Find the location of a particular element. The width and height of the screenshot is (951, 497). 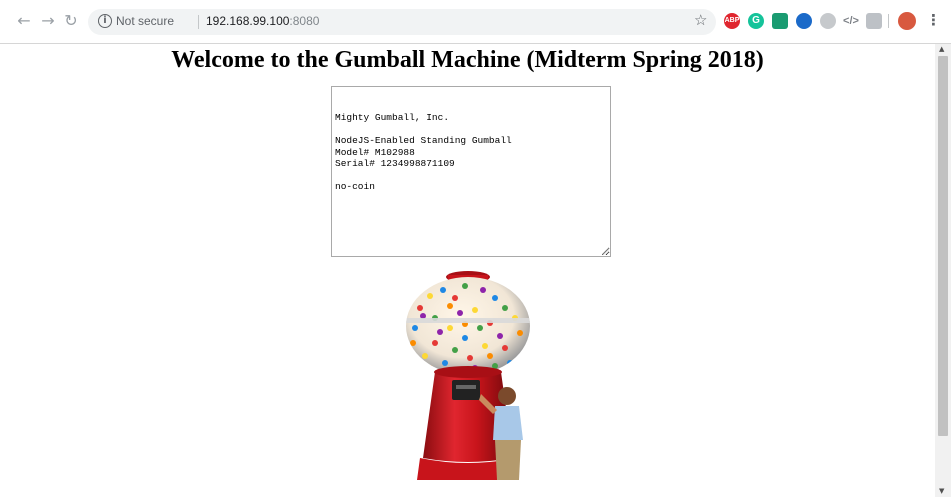

address-url: 192.168.99.100:8080 is located at coordinates (262, 21).